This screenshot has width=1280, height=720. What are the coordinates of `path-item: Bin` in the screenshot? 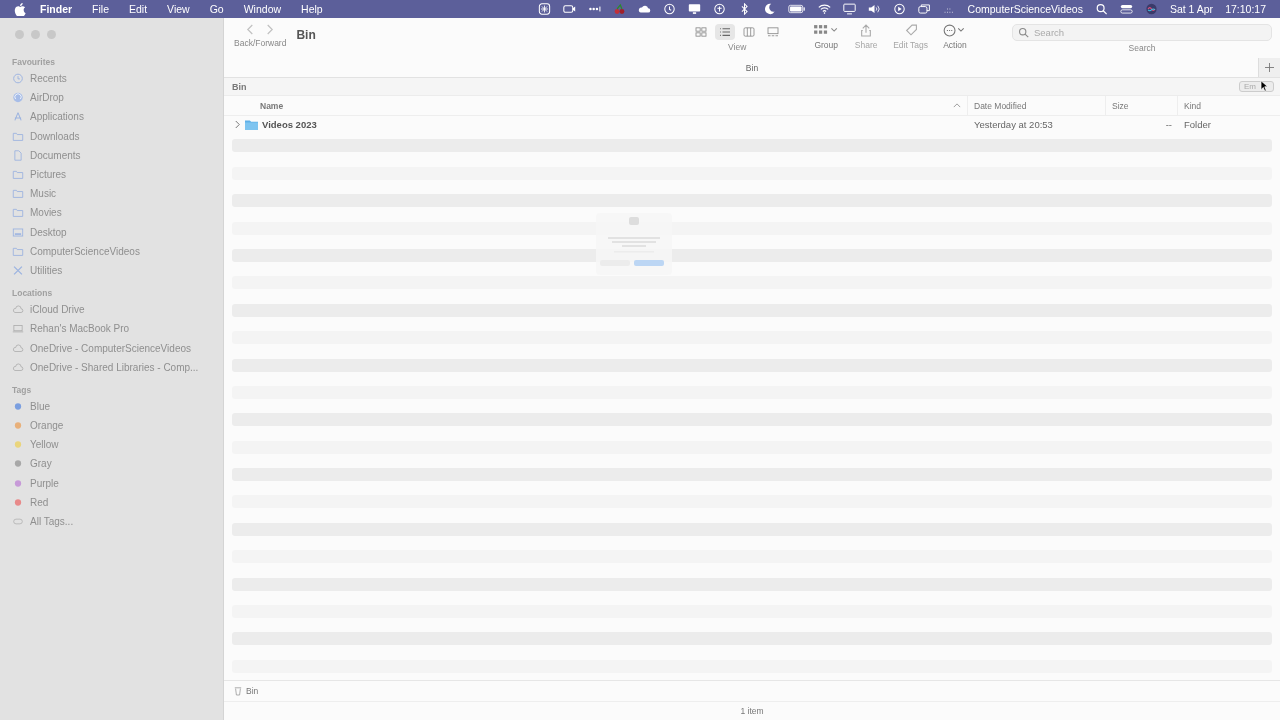 It's located at (252, 691).